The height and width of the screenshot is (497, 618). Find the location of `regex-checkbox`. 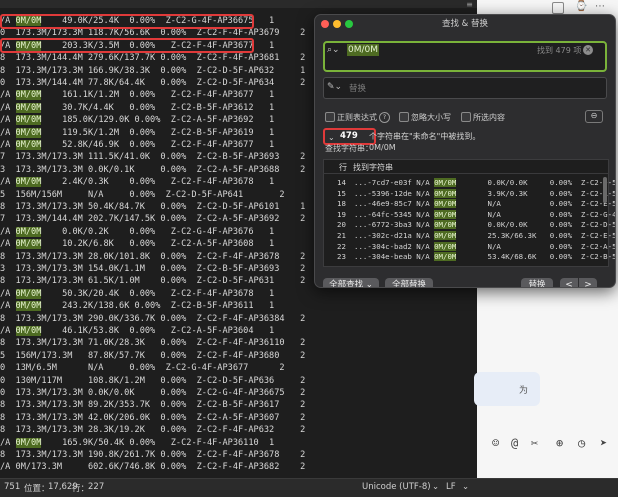

regex-checkbox is located at coordinates (330, 117).